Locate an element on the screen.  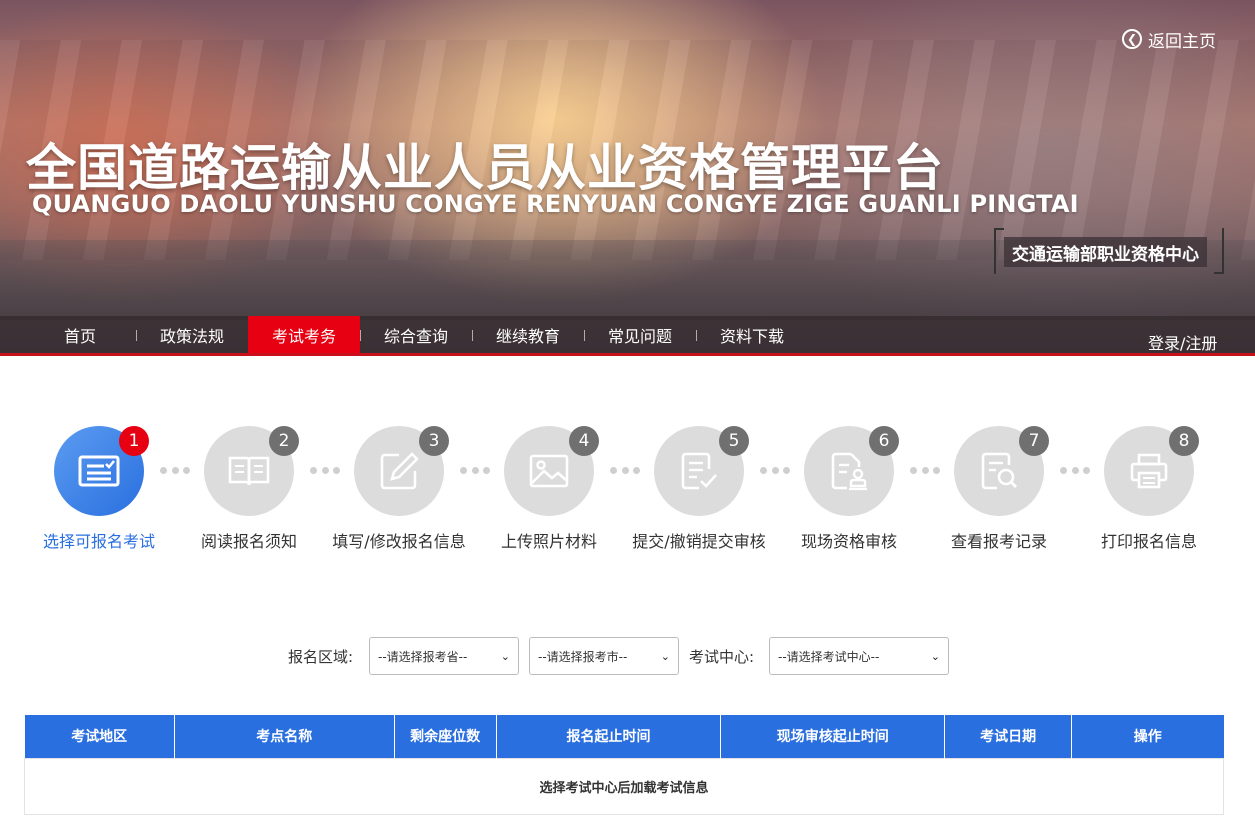
column-header-exam-date: 考试日期 is located at coordinates (1008, 736).